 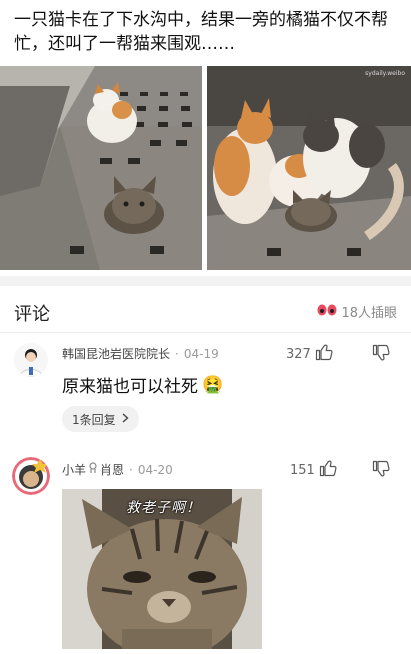 What do you see at coordinates (327, 312) in the screenshot?
I see `eyes-icon` at bounding box center [327, 312].